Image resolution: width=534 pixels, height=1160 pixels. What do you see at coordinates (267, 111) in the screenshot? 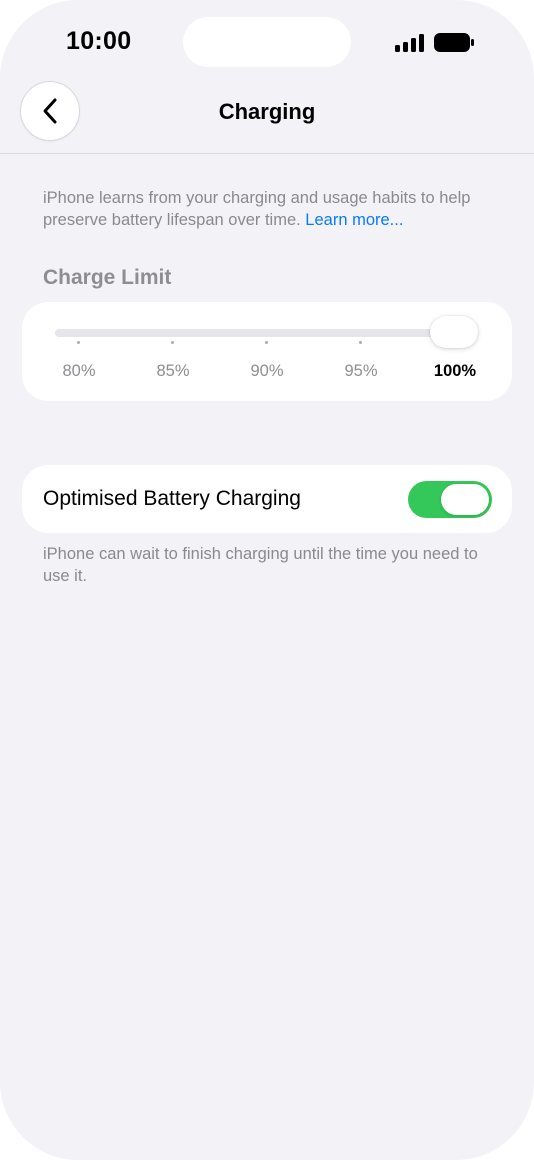
I see `page-title: Charging` at bounding box center [267, 111].